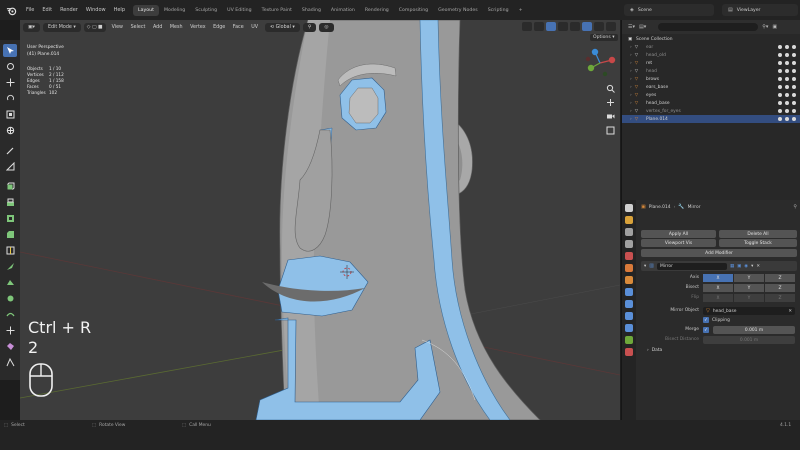 This screenshot has height=450, width=800. I want to click on rip-tool-icon, so click(10, 362).